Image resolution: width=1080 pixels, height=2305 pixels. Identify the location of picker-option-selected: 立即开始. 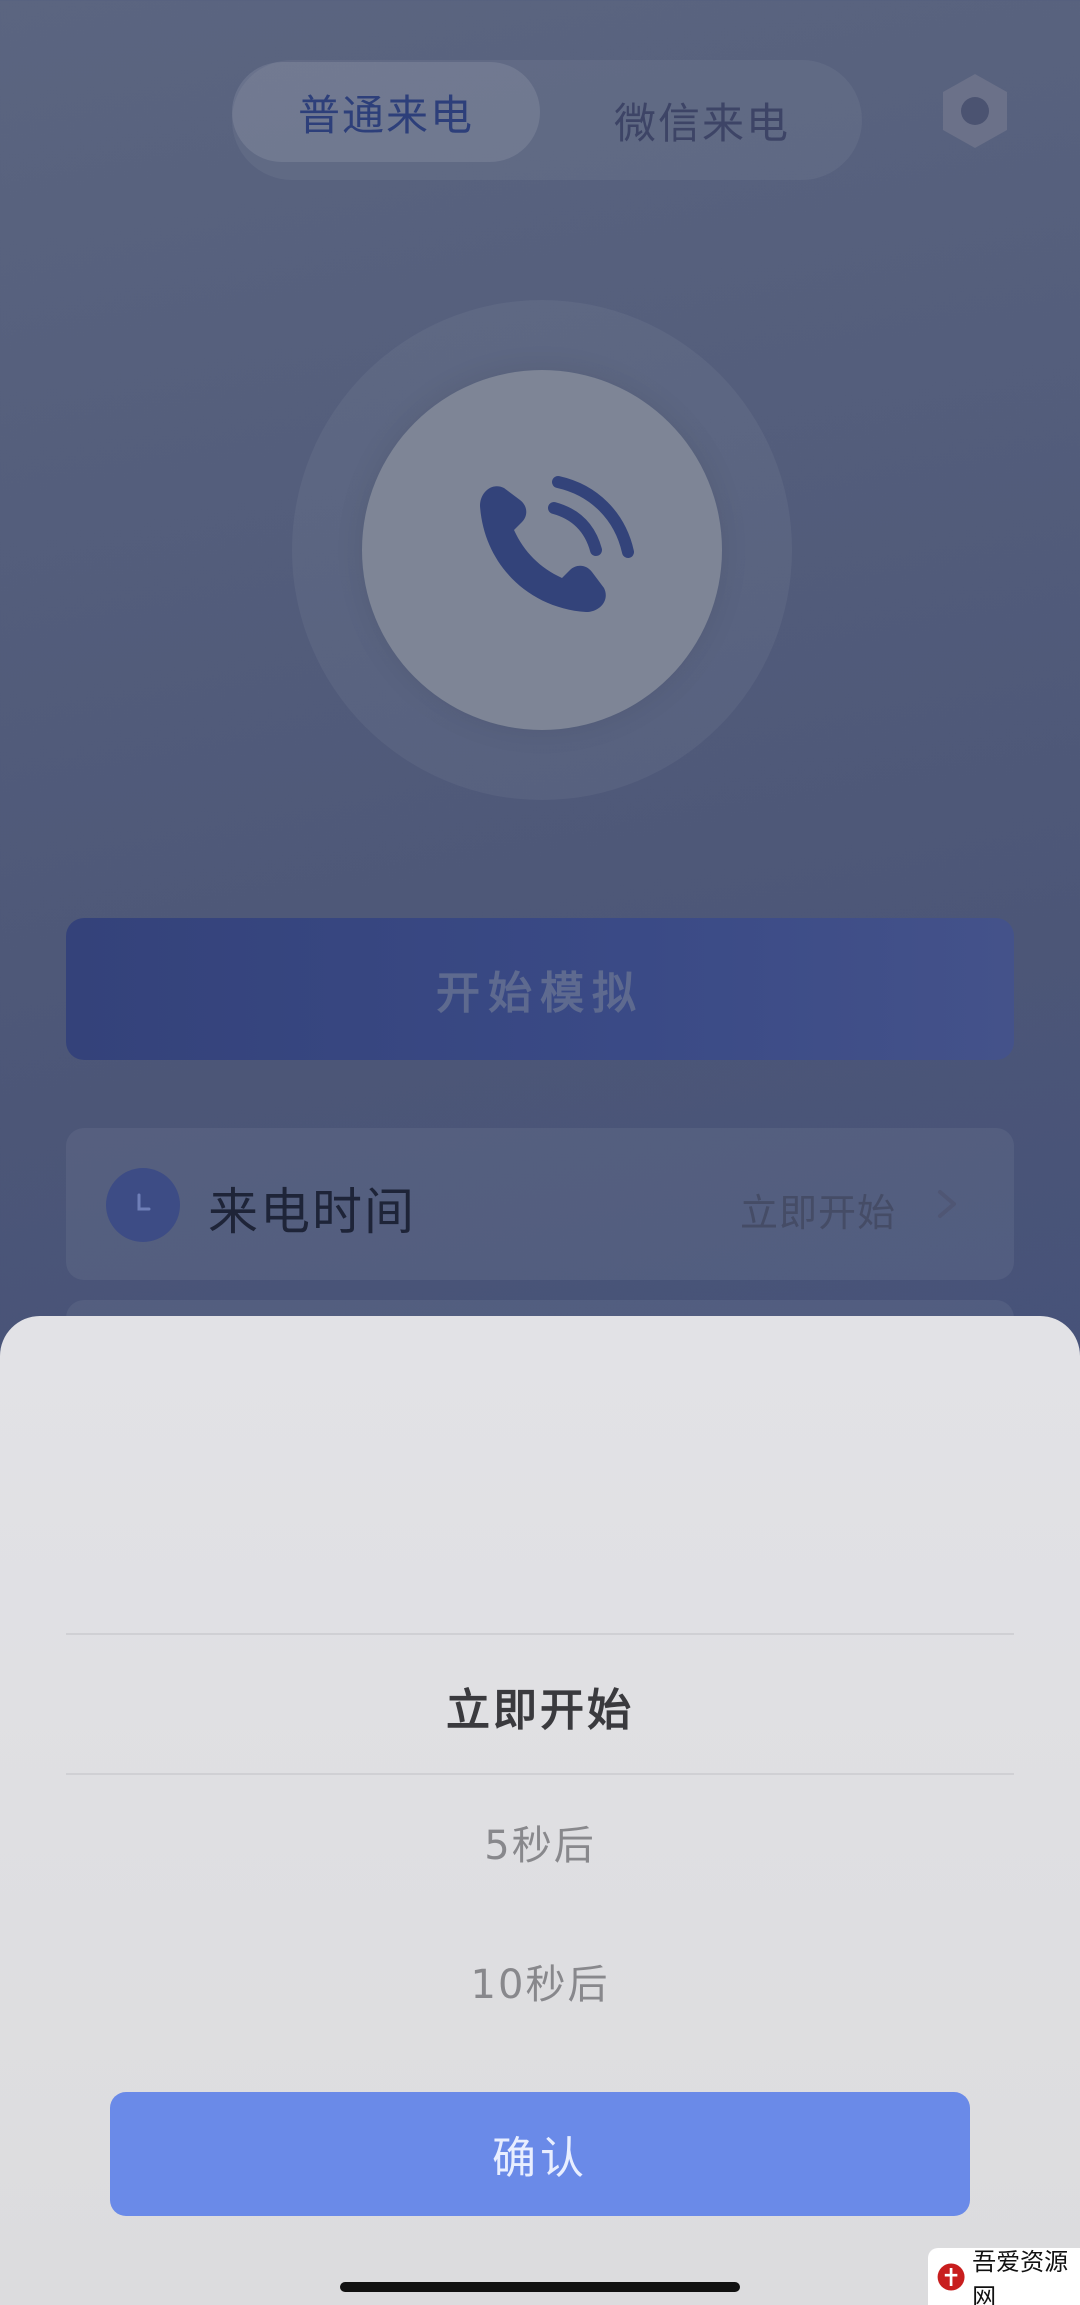
(540, 1706).